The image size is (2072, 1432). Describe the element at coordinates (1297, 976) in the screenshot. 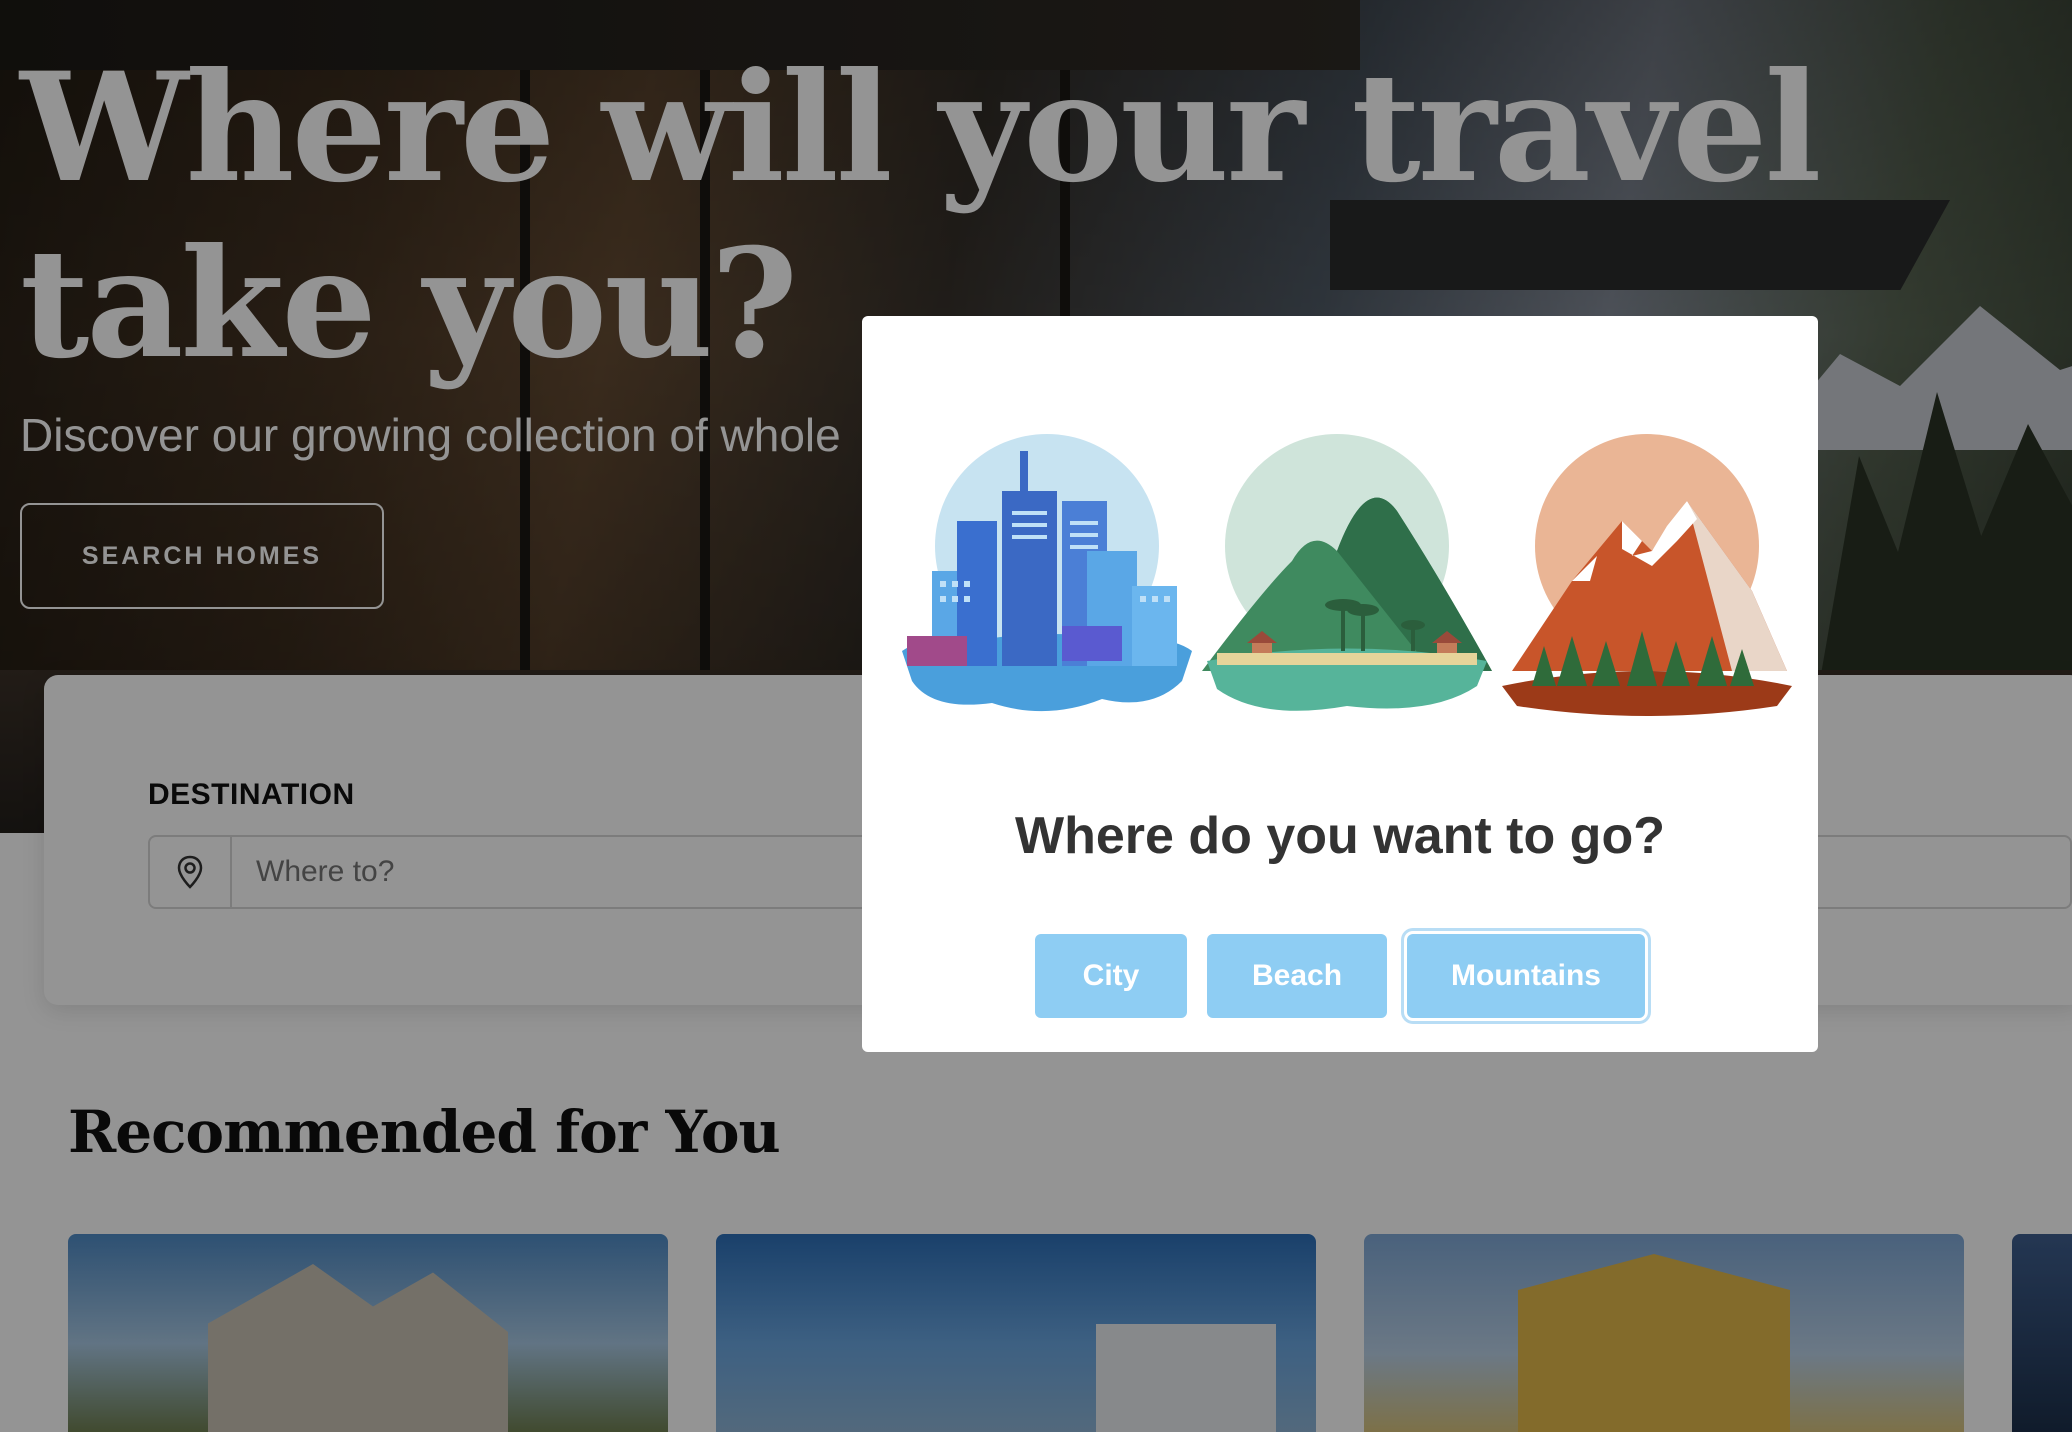

I see `beach-button: Beach` at that location.